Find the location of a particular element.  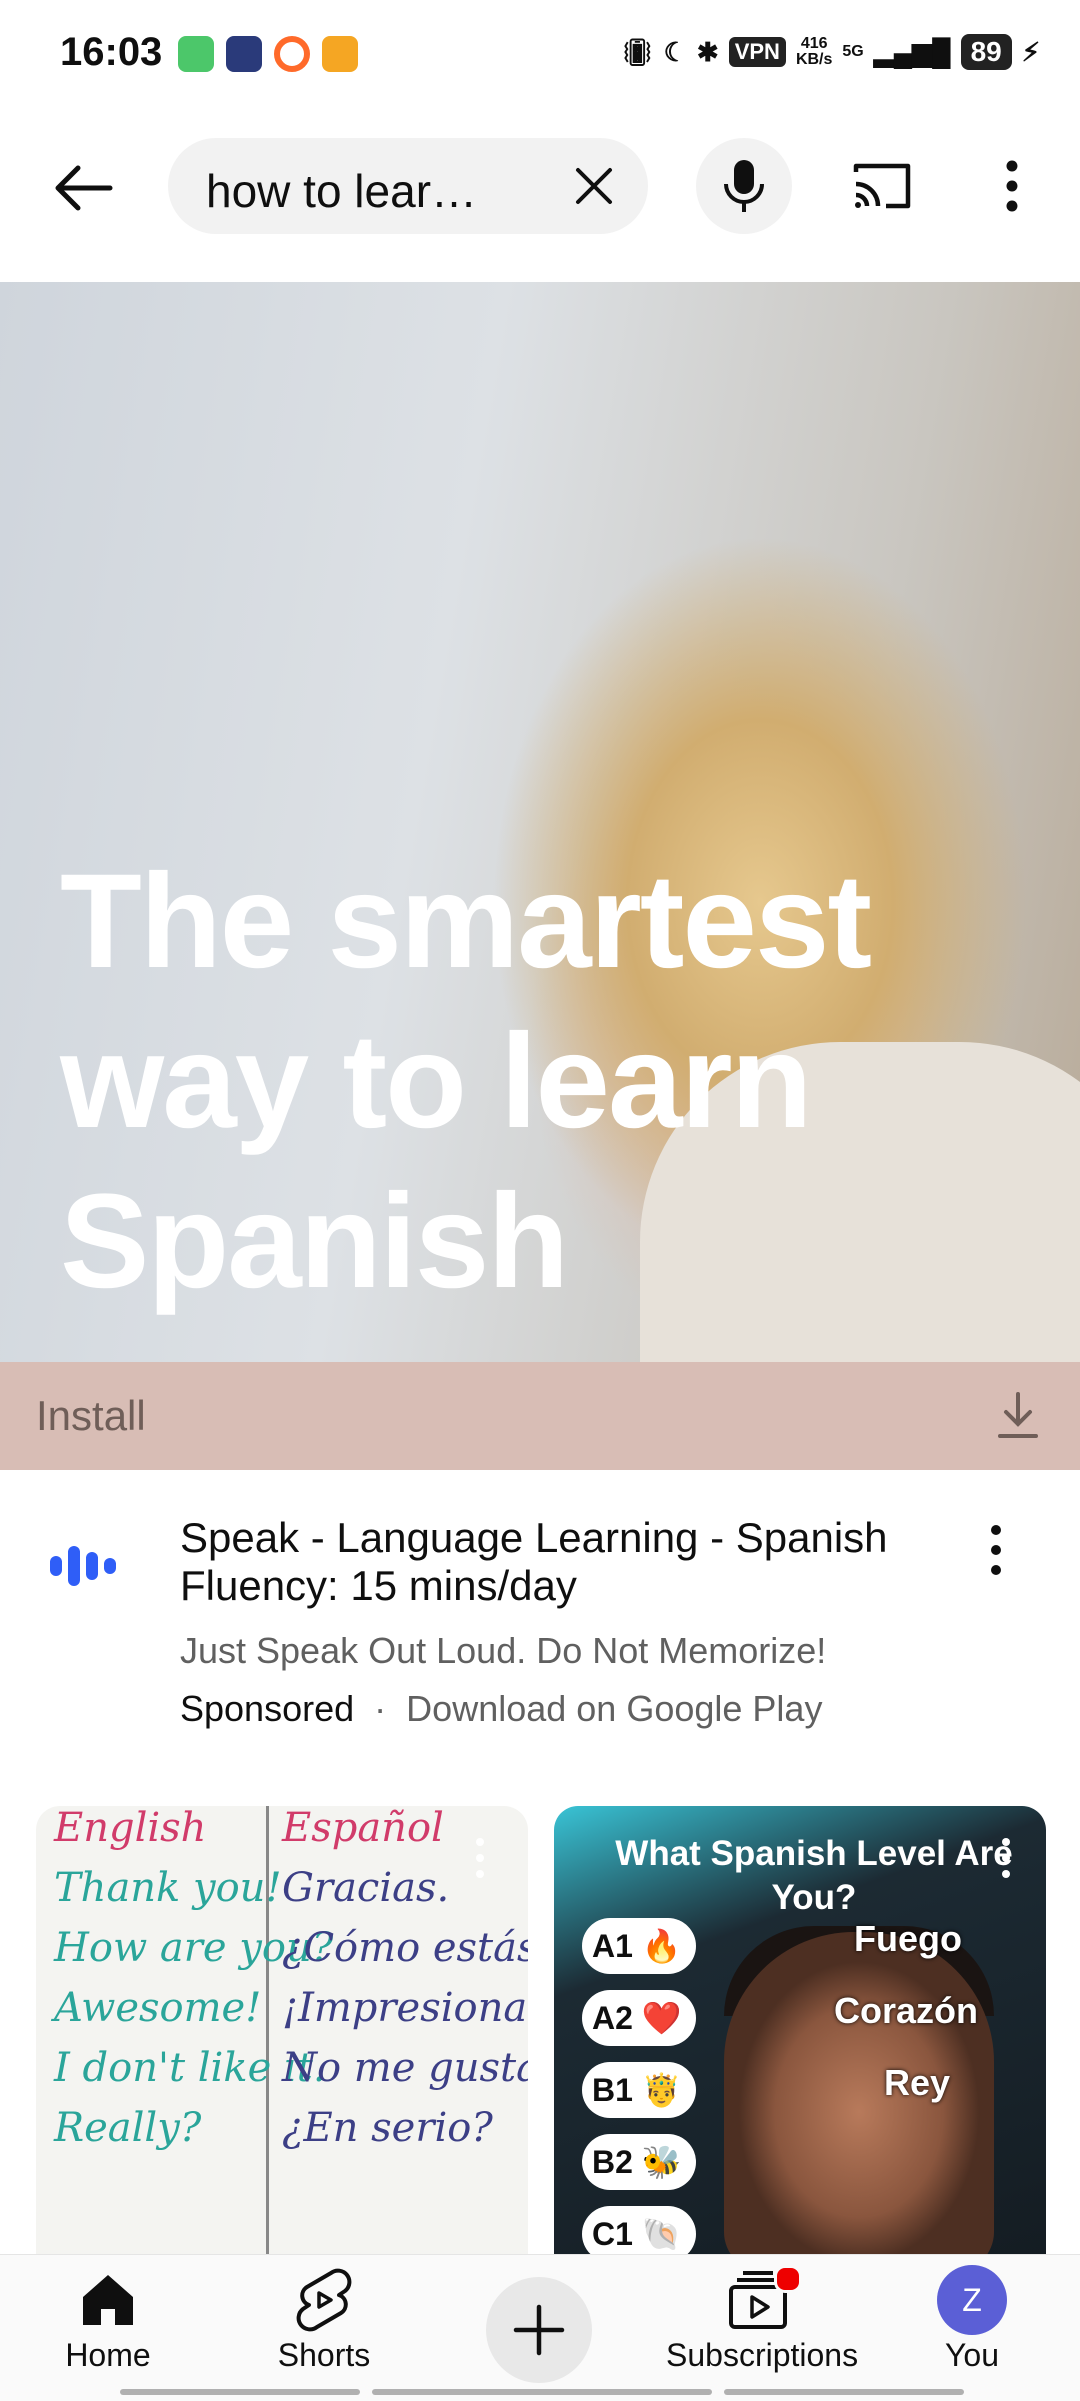

status-app-icons is located at coordinates (268, 54).